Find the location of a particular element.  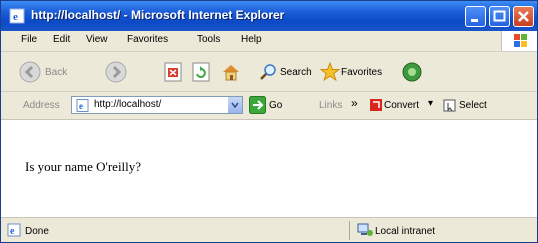

favorites-button is located at coordinates (330, 72).